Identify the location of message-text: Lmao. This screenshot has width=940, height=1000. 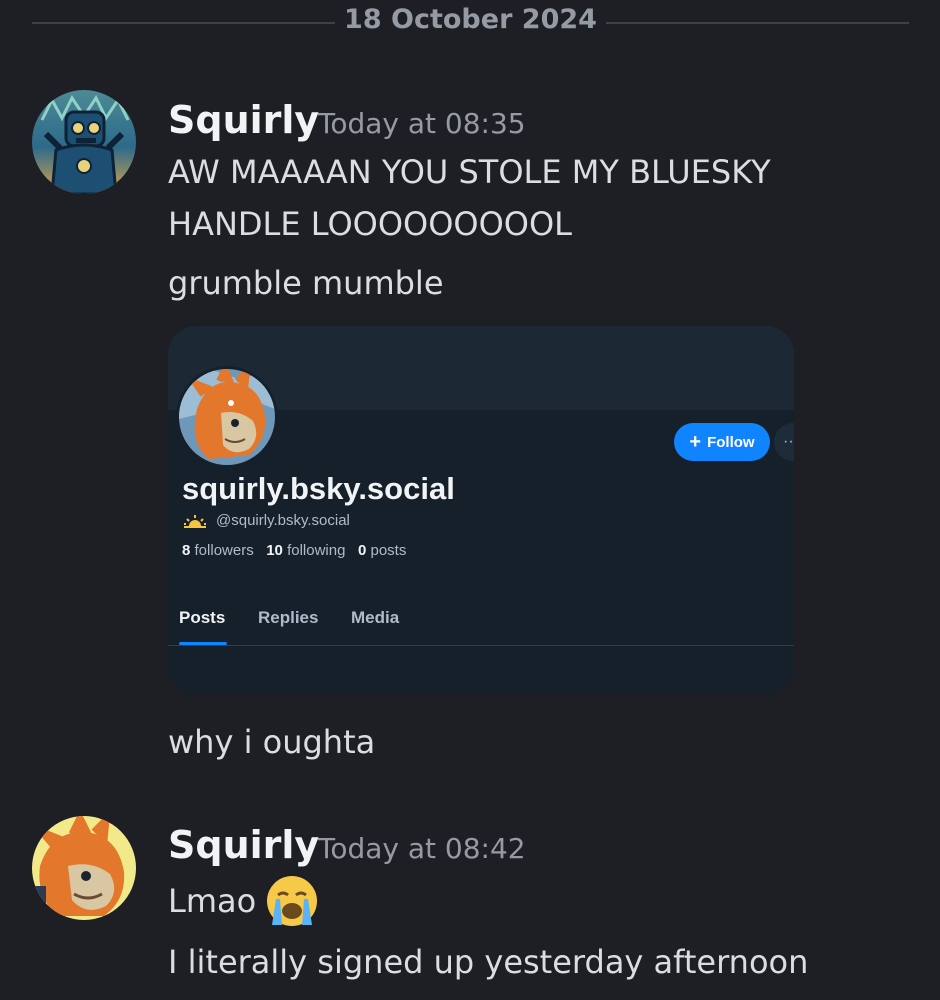
(212, 901).